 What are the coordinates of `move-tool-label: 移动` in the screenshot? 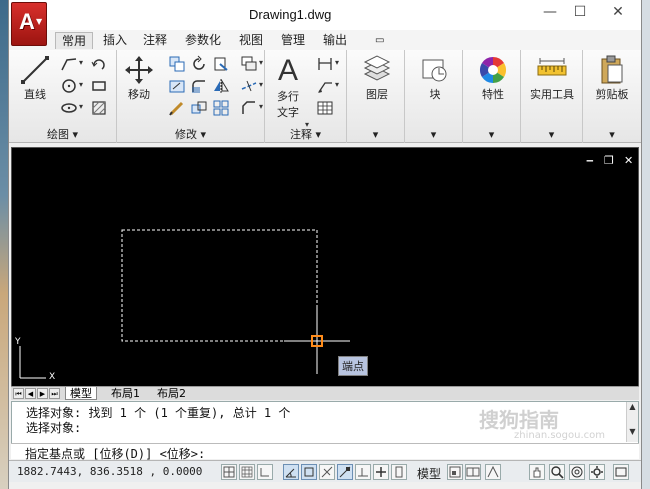 It's located at (139, 94).